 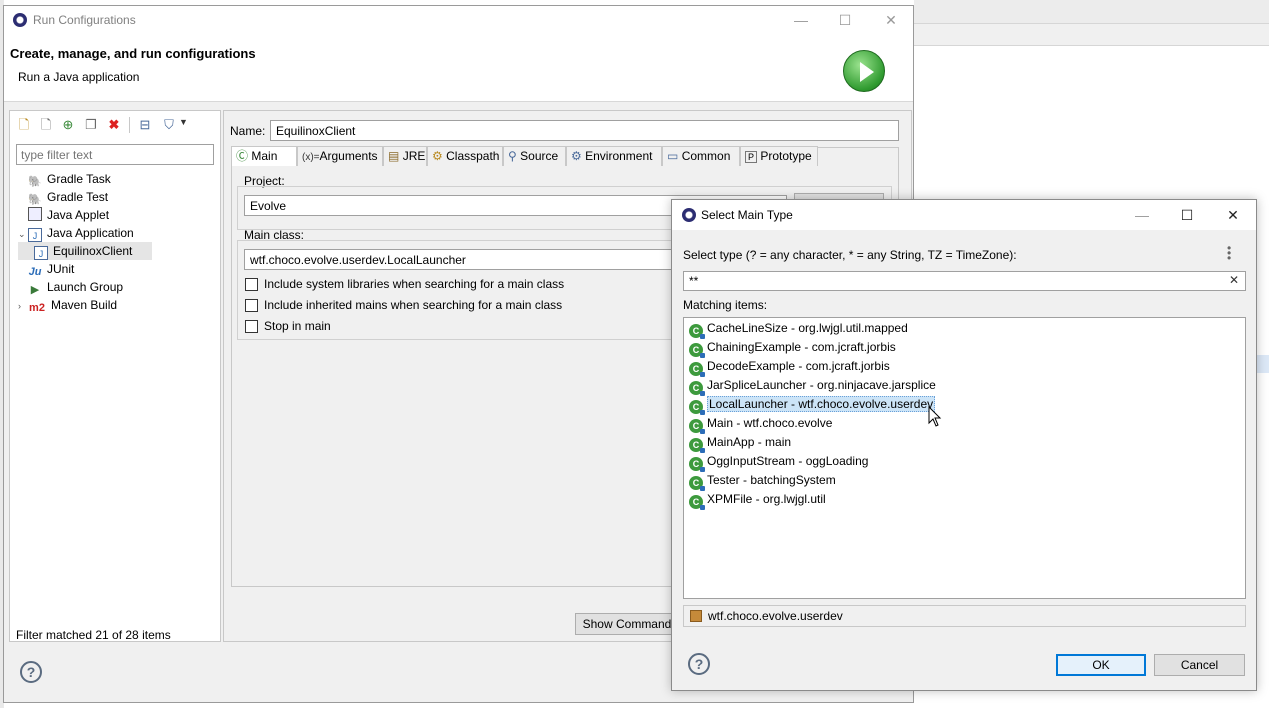 What do you see at coordinates (23, 306) in the screenshot?
I see `expand-chevron-icon: ›` at bounding box center [23, 306].